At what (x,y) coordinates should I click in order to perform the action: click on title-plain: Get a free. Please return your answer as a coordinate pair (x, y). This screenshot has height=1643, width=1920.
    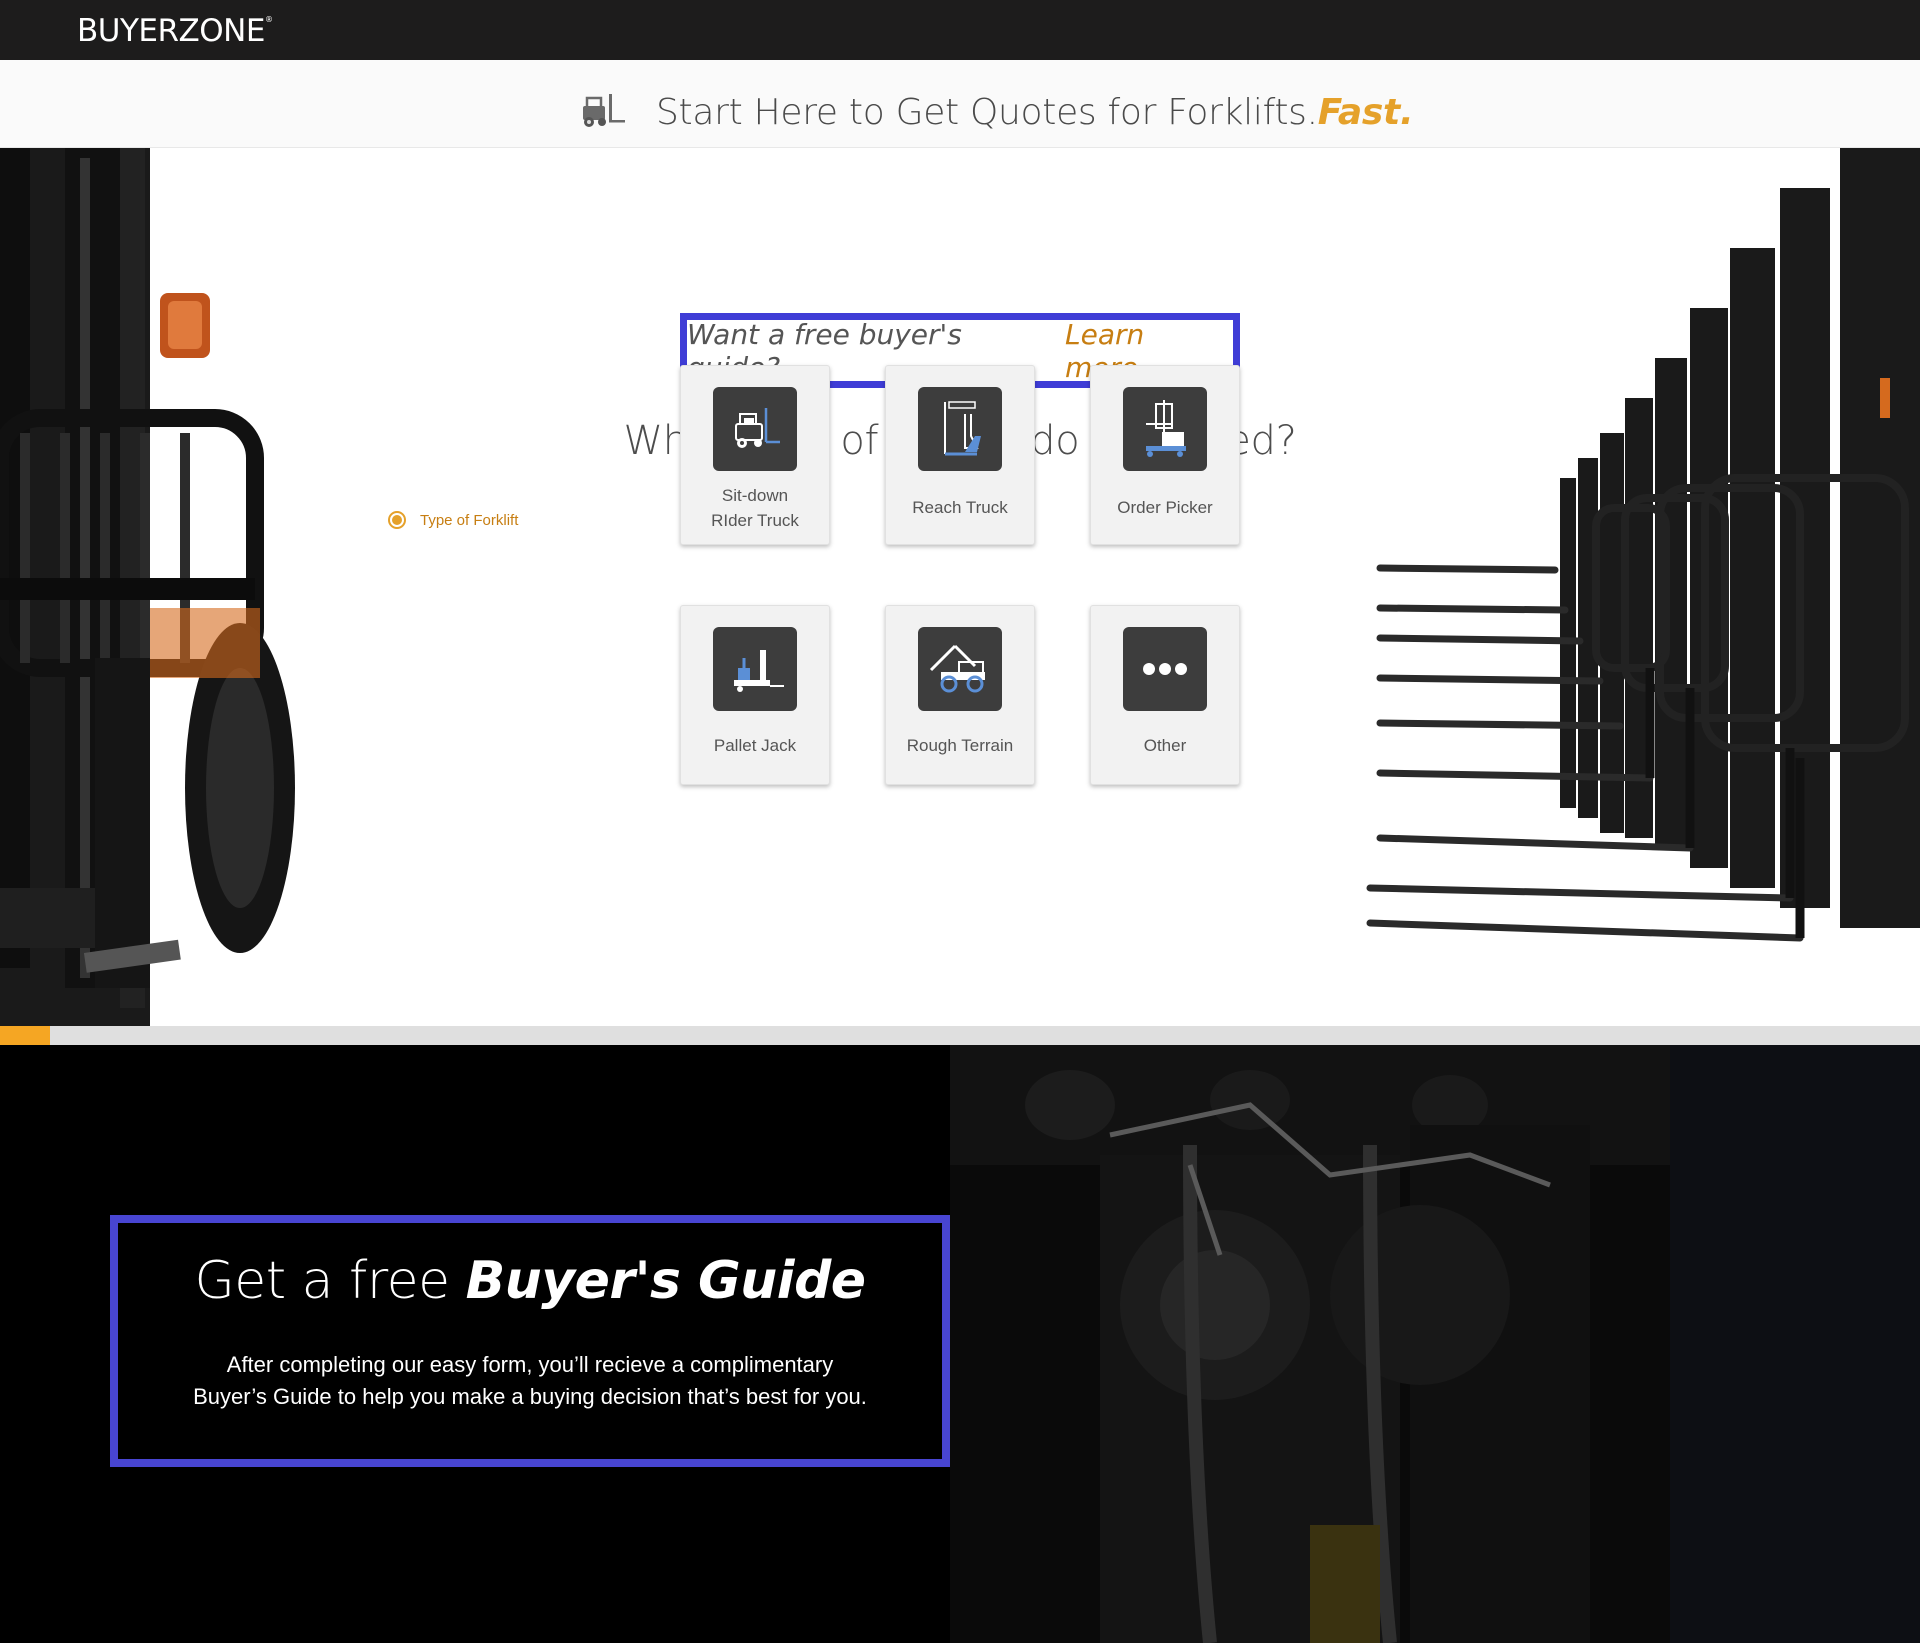
    Looking at the image, I should click on (322, 1281).